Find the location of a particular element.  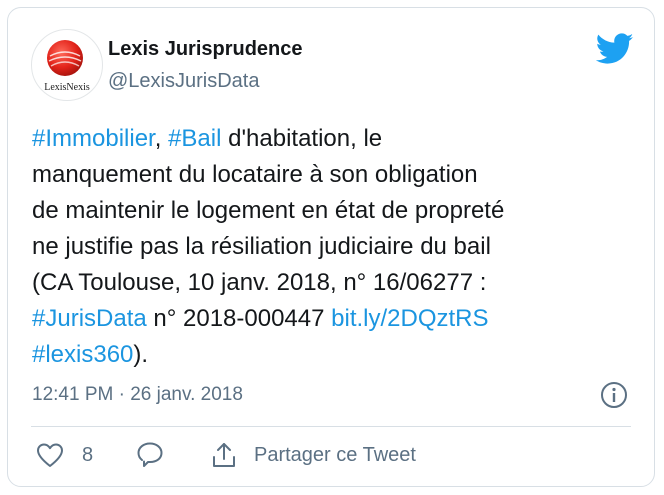

text-segment: , is located at coordinates (161, 138).